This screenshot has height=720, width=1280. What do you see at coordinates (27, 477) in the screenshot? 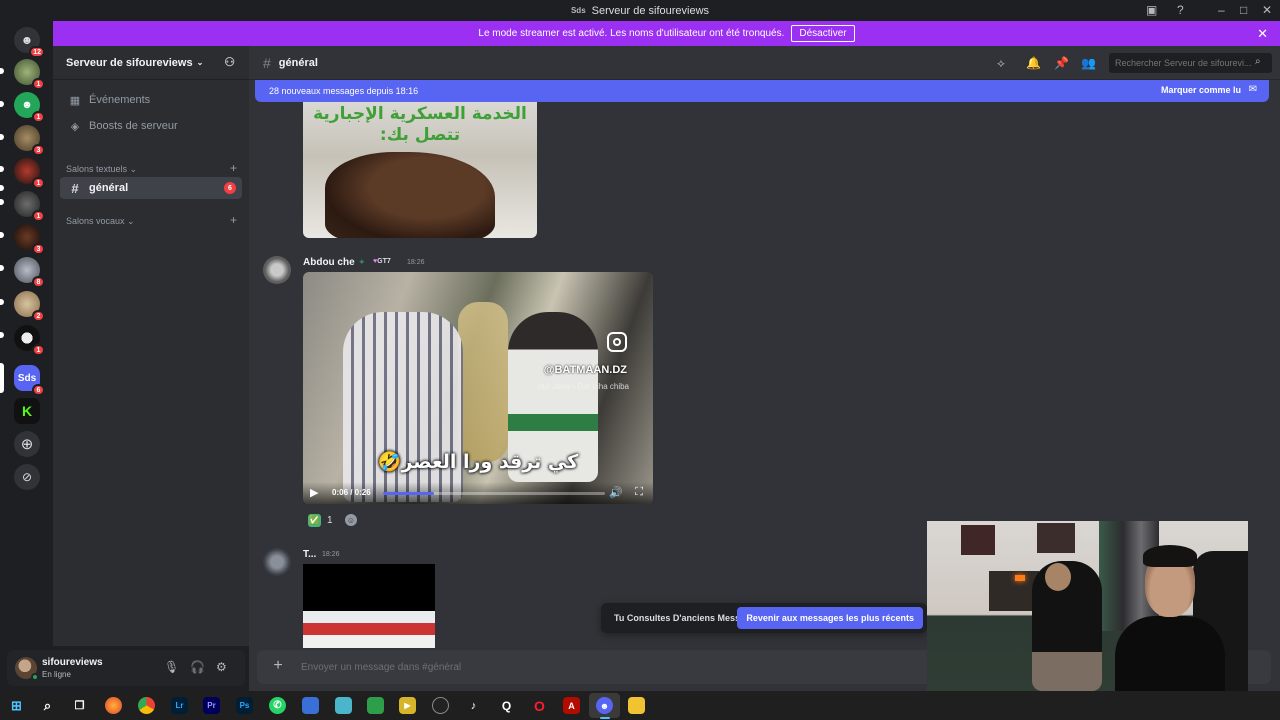
I see `explore-compass-icon: ⊘` at bounding box center [27, 477].